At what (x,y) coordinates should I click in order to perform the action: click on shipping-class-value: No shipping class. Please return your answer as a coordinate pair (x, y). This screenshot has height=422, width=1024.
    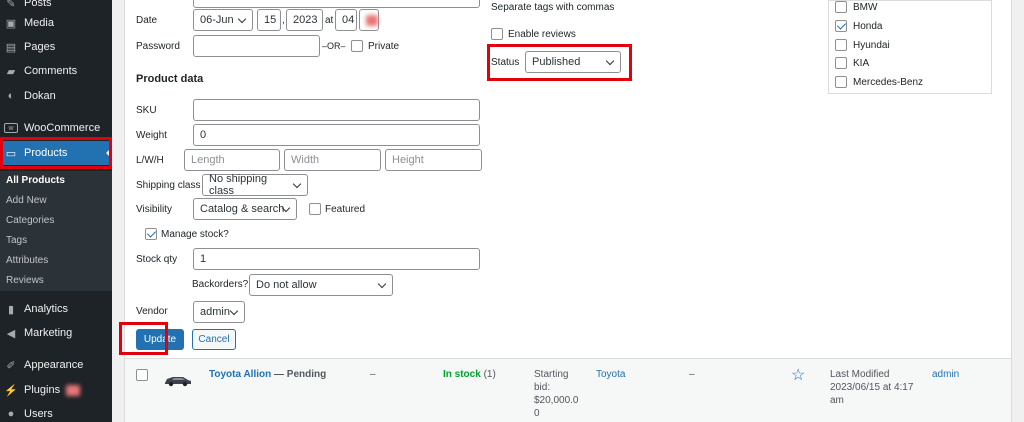
    Looking at the image, I should click on (238, 185).